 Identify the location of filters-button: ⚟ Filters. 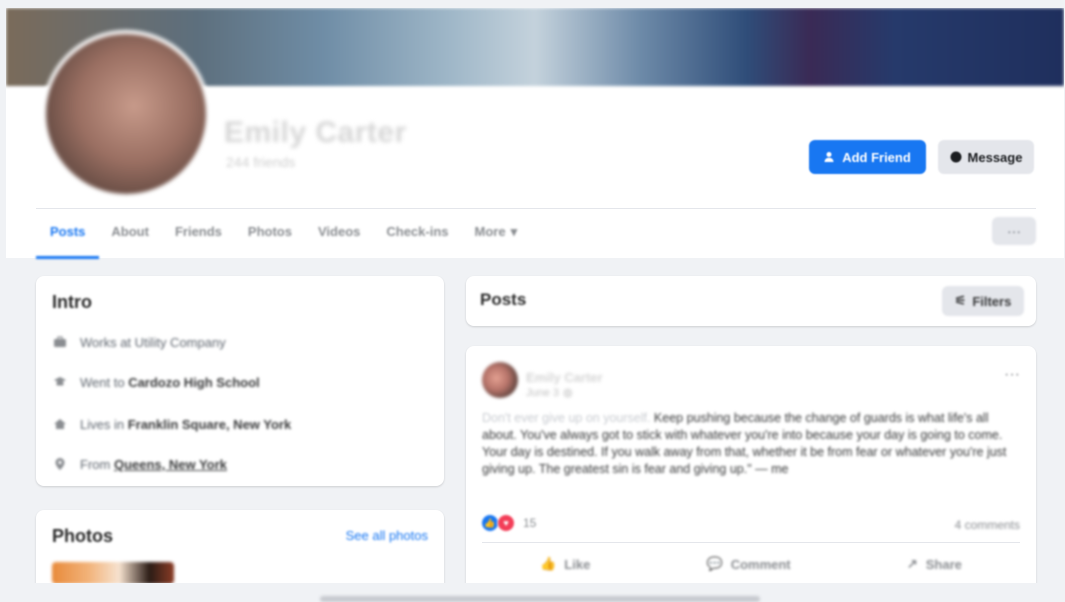
(983, 301).